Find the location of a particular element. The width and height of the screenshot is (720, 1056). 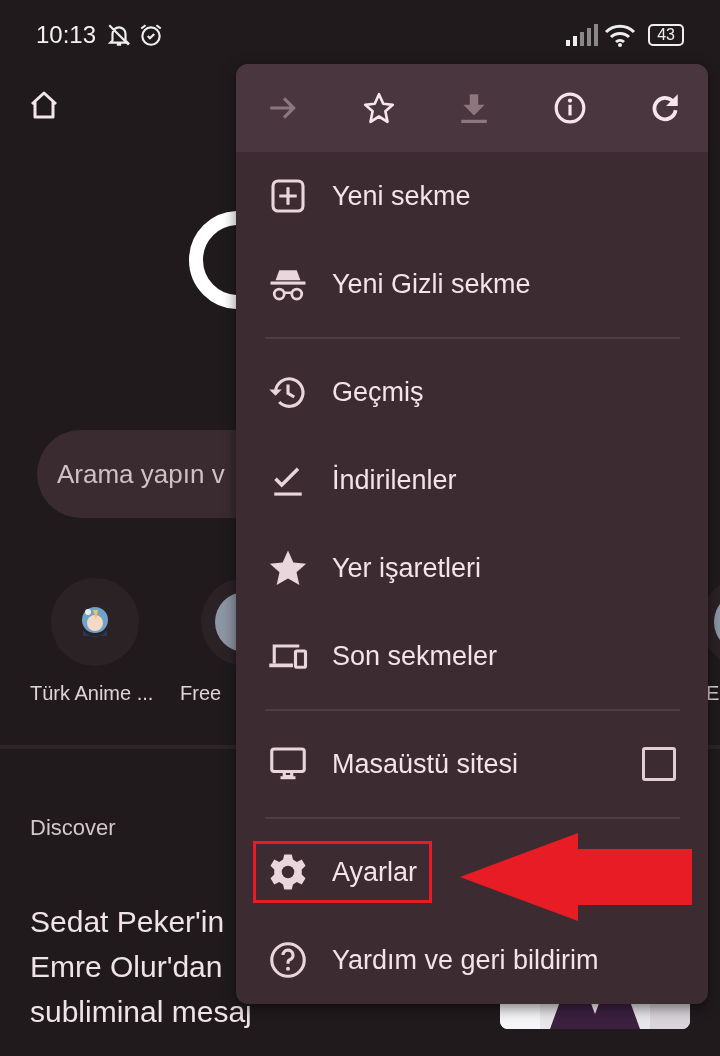

menu-item: Geçmiş is located at coordinates (346, 392).